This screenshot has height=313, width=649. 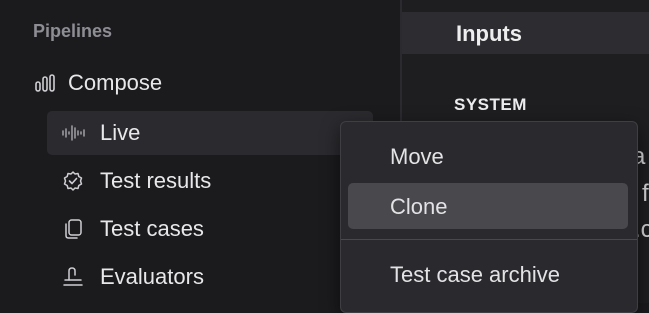 What do you see at coordinates (73, 31) in the screenshot?
I see `section-title-pipelines: Pipelines` at bounding box center [73, 31].